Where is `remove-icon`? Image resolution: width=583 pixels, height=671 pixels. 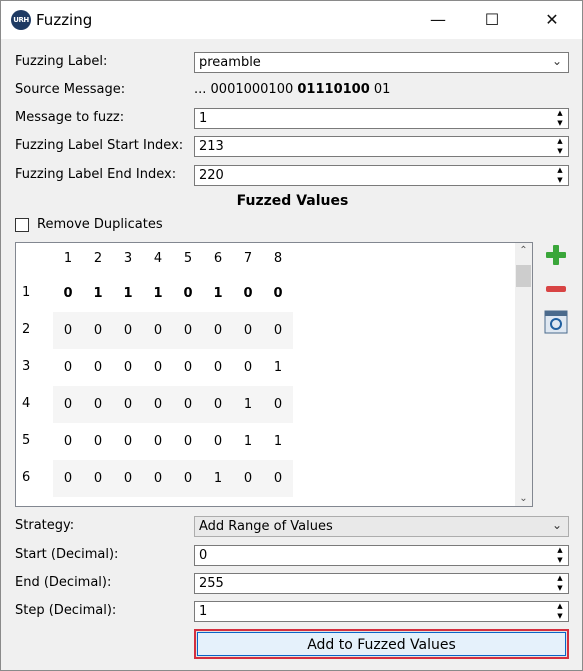
remove-icon is located at coordinates (556, 289).